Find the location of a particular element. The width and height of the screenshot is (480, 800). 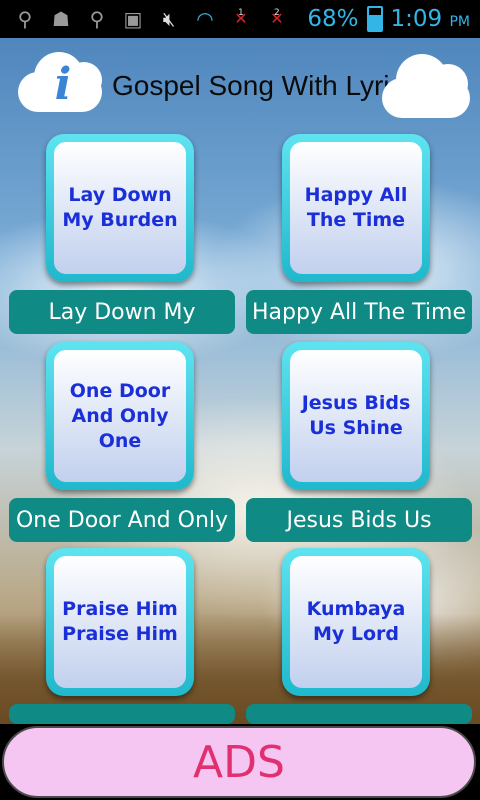

song-label-praise-him is located at coordinates (122, 714).